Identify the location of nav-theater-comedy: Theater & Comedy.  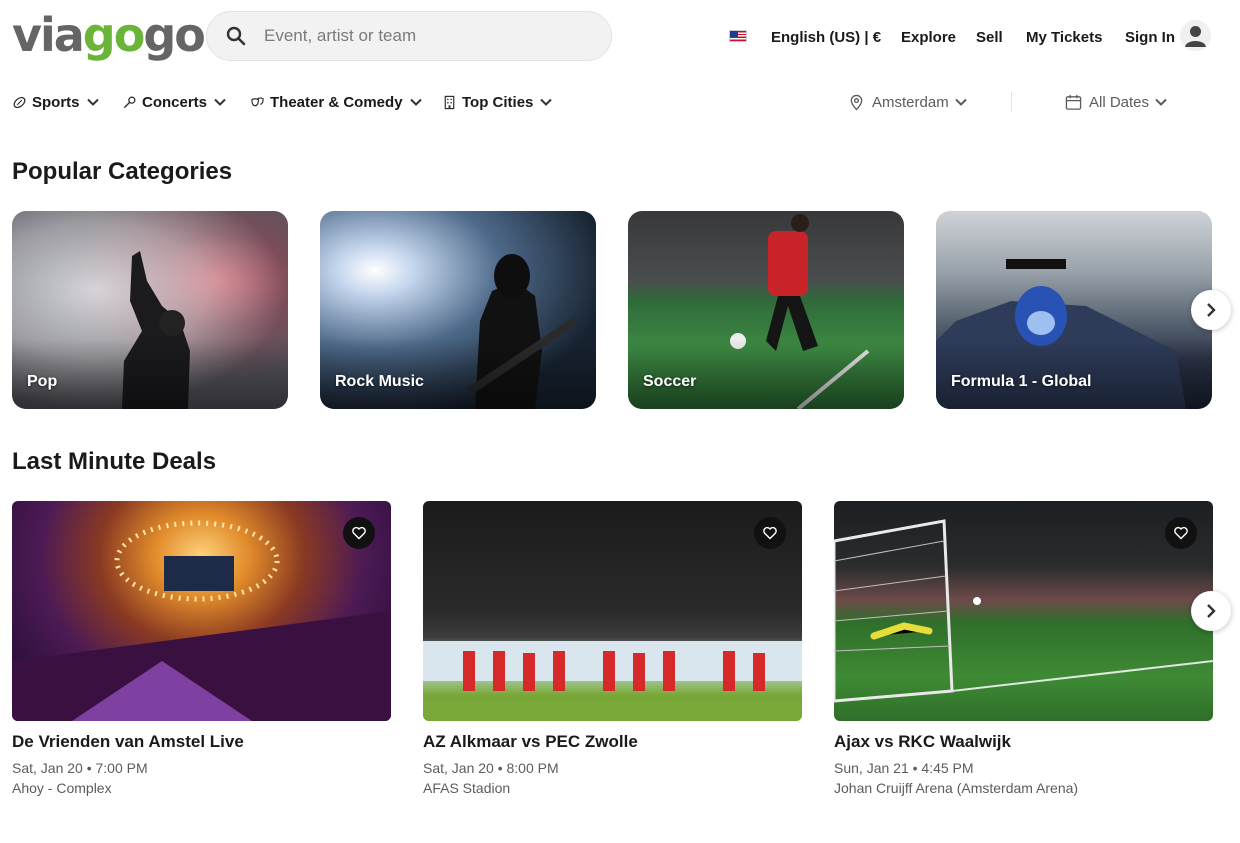
(336, 102).